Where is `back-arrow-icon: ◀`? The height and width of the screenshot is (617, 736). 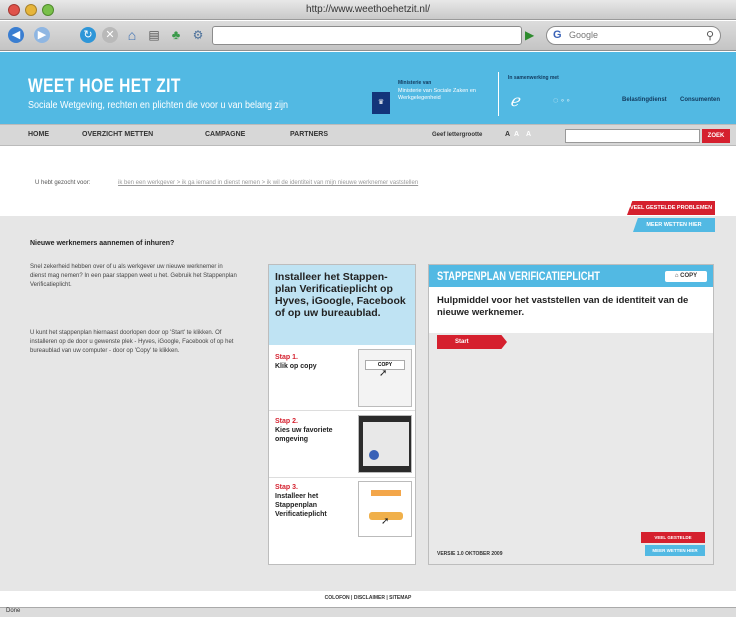 back-arrow-icon: ◀ is located at coordinates (16, 35).